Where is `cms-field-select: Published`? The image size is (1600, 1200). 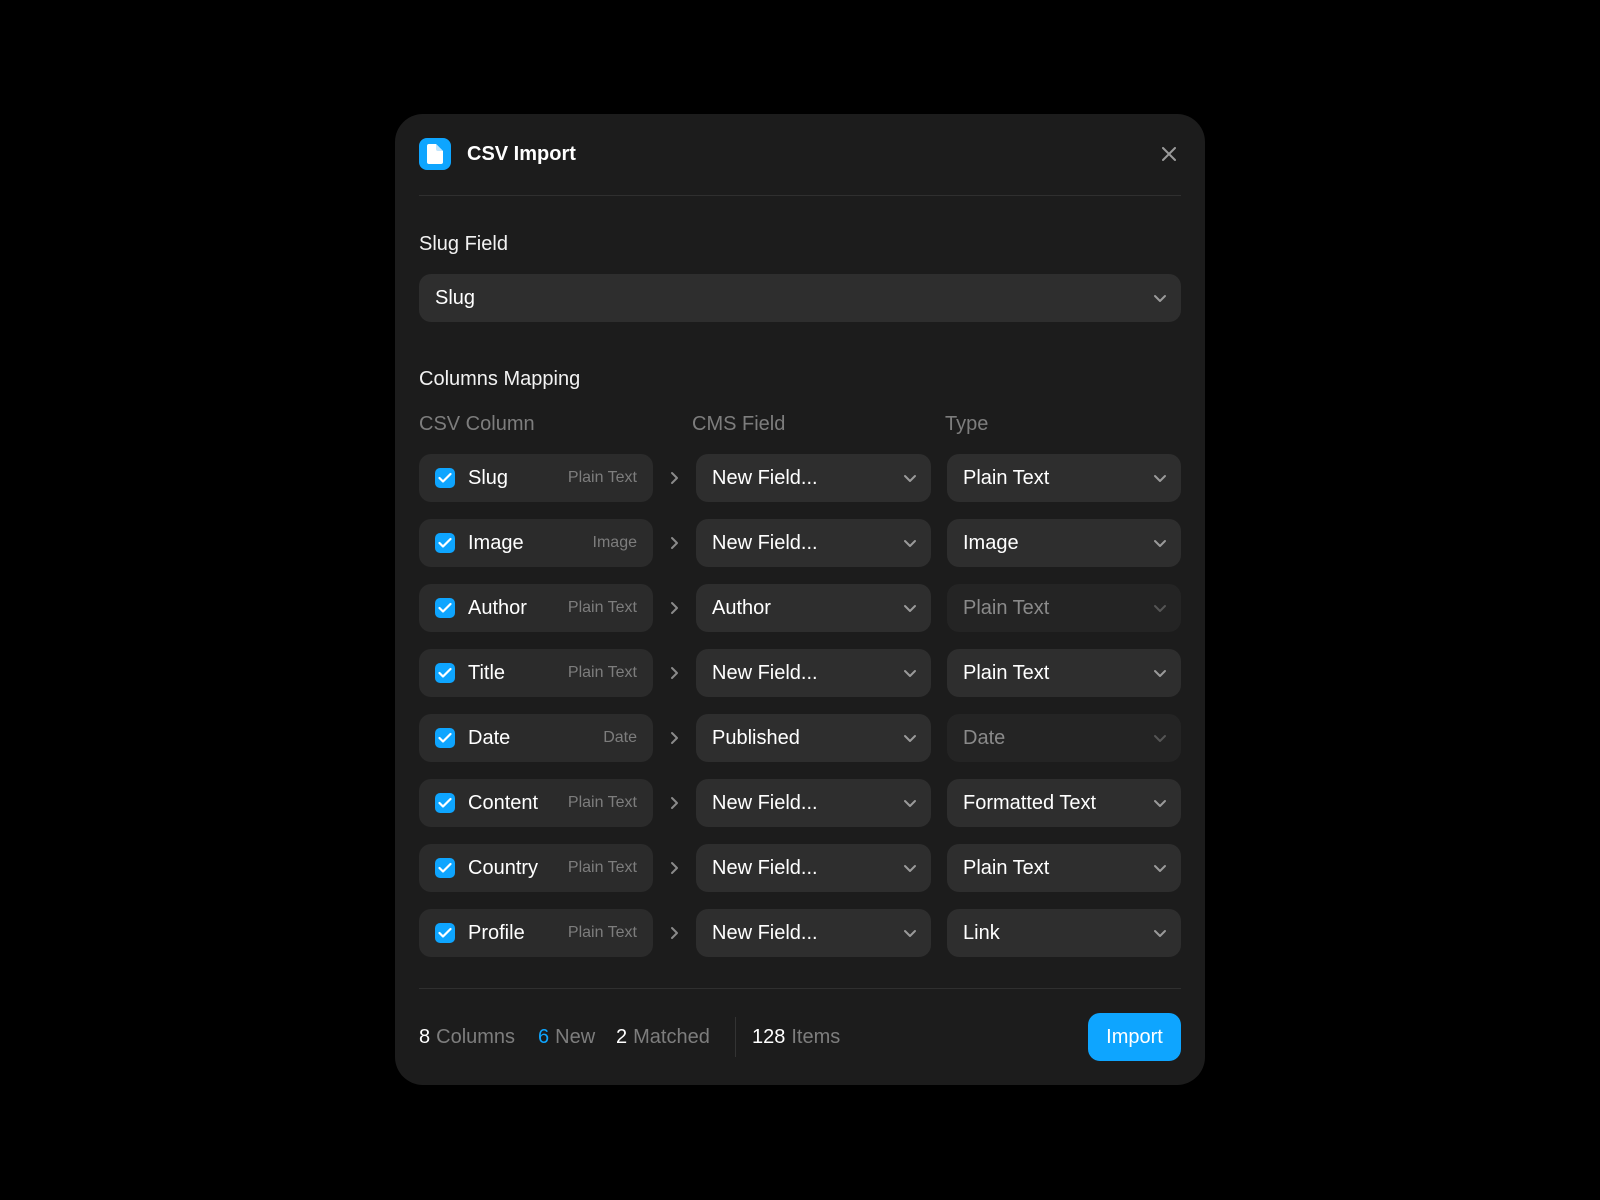 cms-field-select: Published is located at coordinates (813, 738).